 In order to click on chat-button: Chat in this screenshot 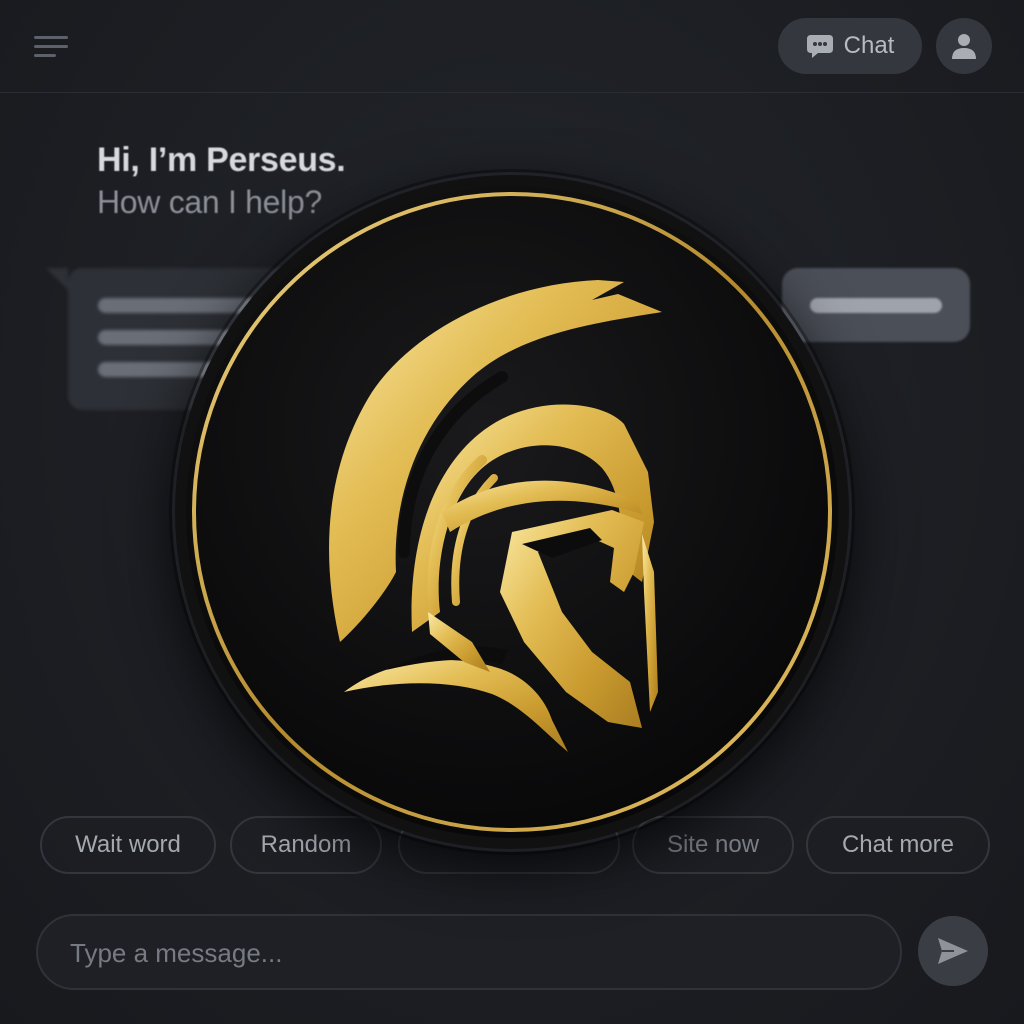, I will do `click(850, 46)`.